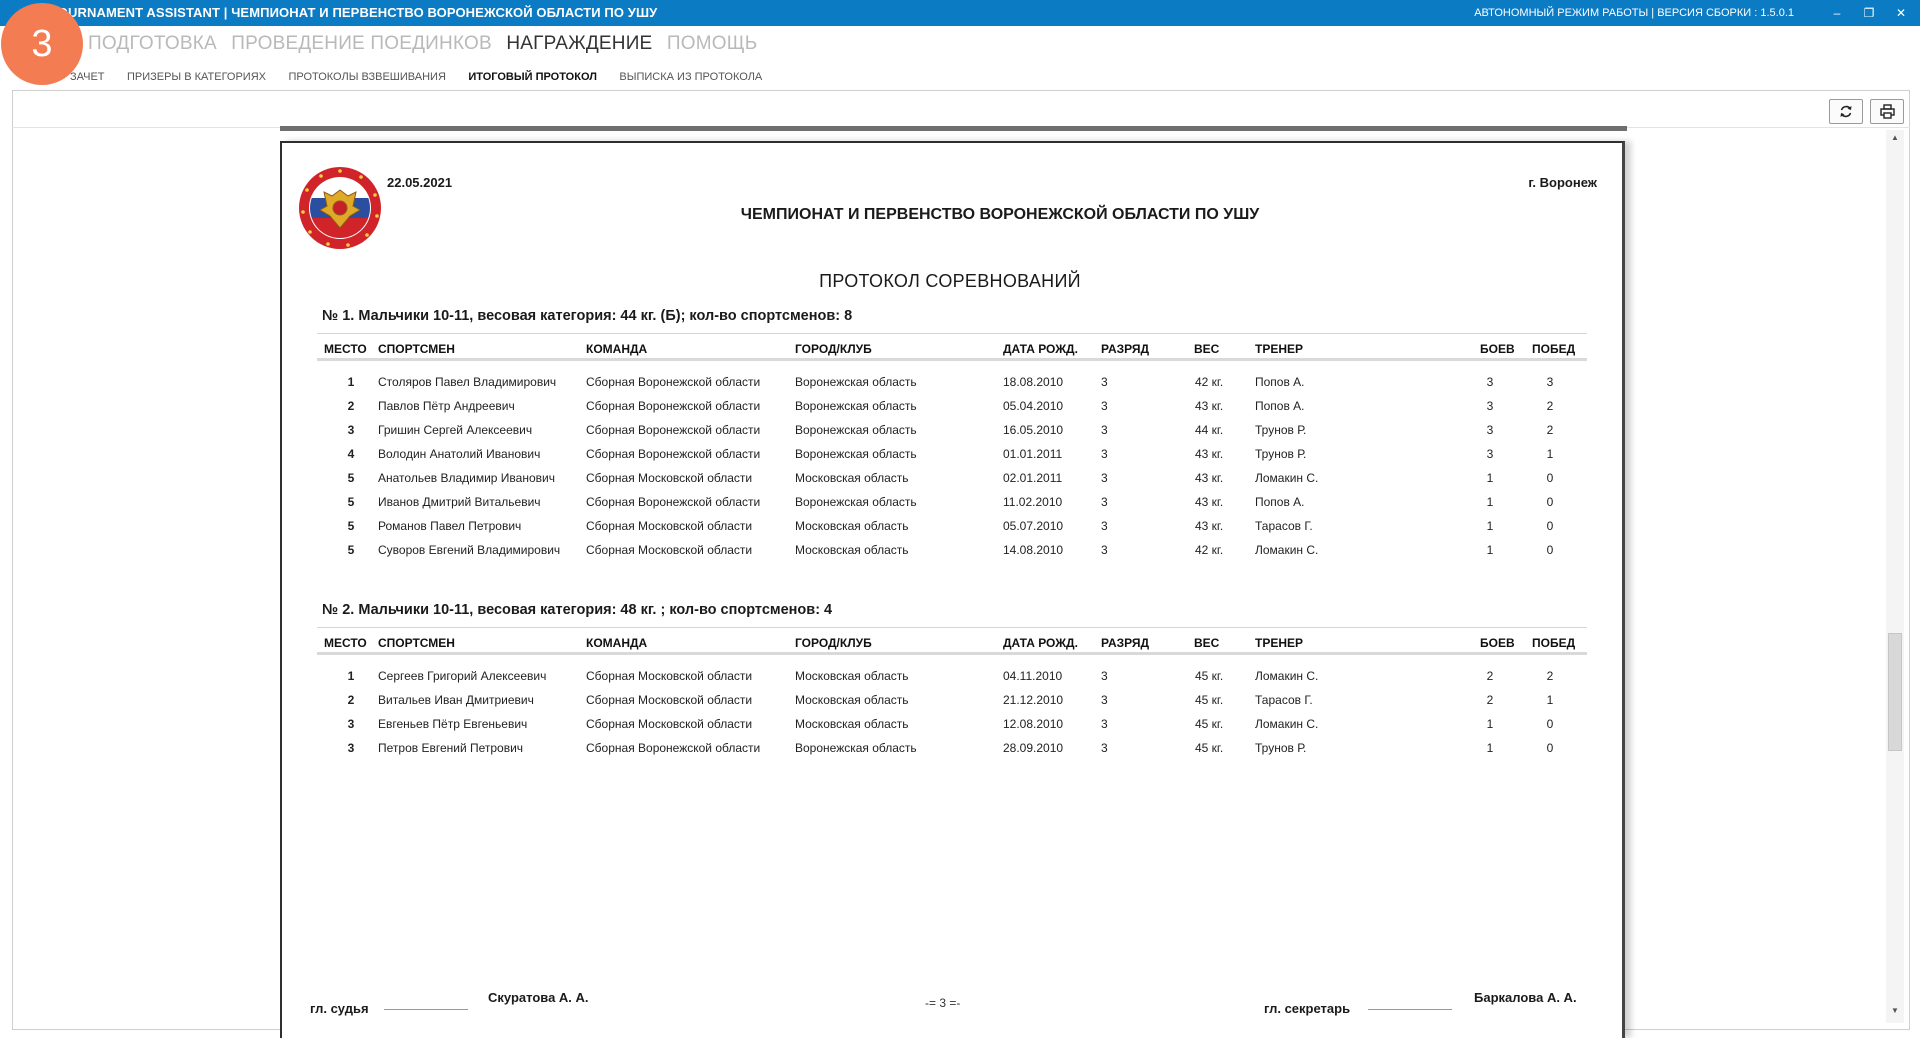 The height and width of the screenshot is (1038, 1920). What do you see at coordinates (361, 44) in the screenshot?
I see `tab-bouts: ПРОВЕДЕНИЕ ПОЕДИНКОВ` at bounding box center [361, 44].